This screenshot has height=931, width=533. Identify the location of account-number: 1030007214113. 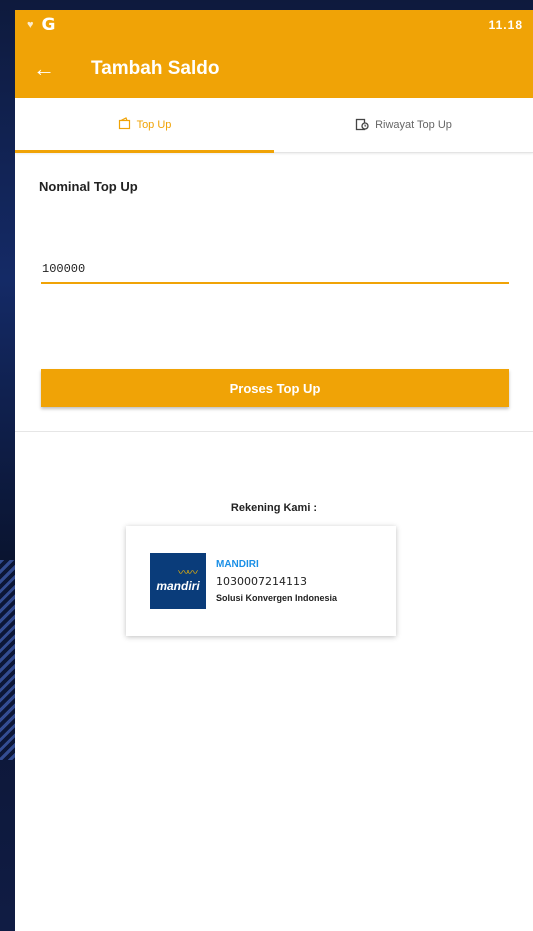
(261, 581).